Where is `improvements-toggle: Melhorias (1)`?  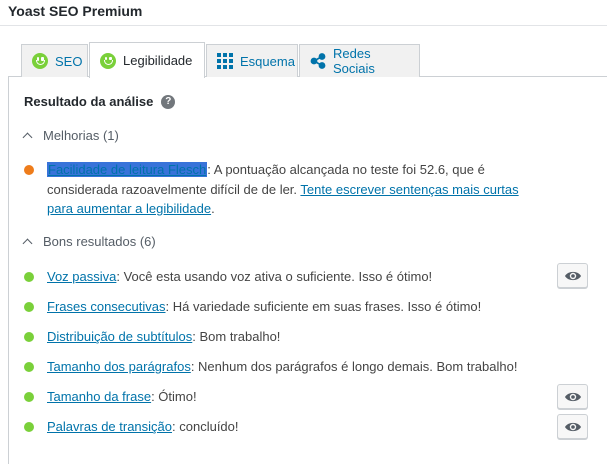
improvements-toggle: Melhorias (1) is located at coordinates (70, 135).